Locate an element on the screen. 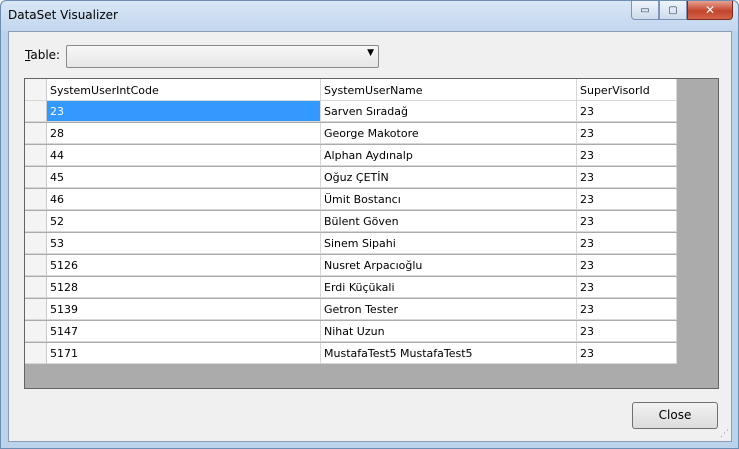 This screenshot has height=449, width=739. table-row: 46 Ümit Bostancı 23 is located at coordinates (351, 200).